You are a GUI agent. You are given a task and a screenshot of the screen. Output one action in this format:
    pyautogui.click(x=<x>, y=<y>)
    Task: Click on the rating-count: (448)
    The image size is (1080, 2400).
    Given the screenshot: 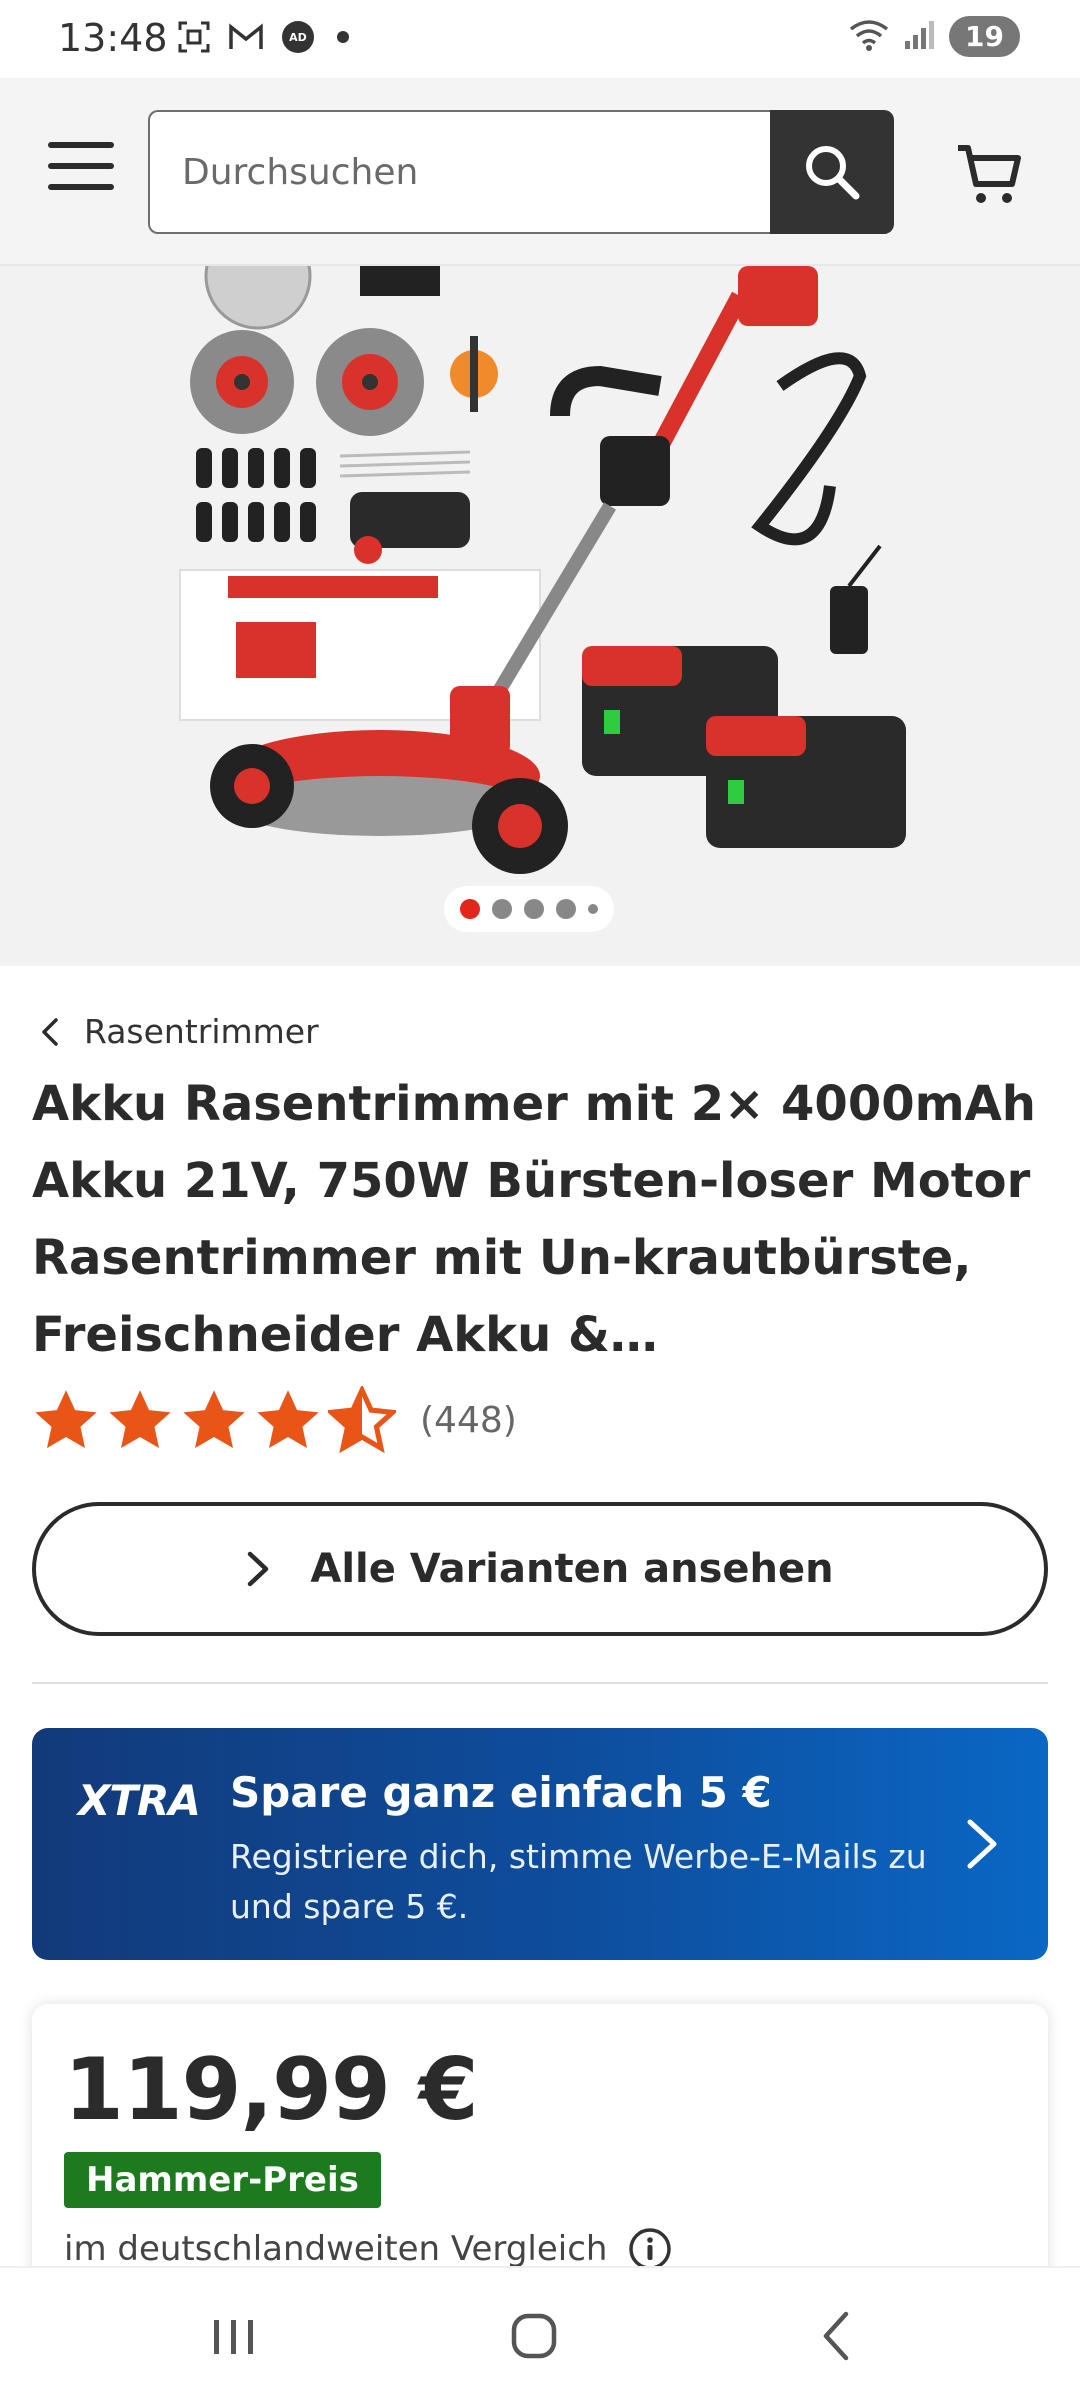 What is the action you would take?
    pyautogui.click(x=468, y=1420)
    